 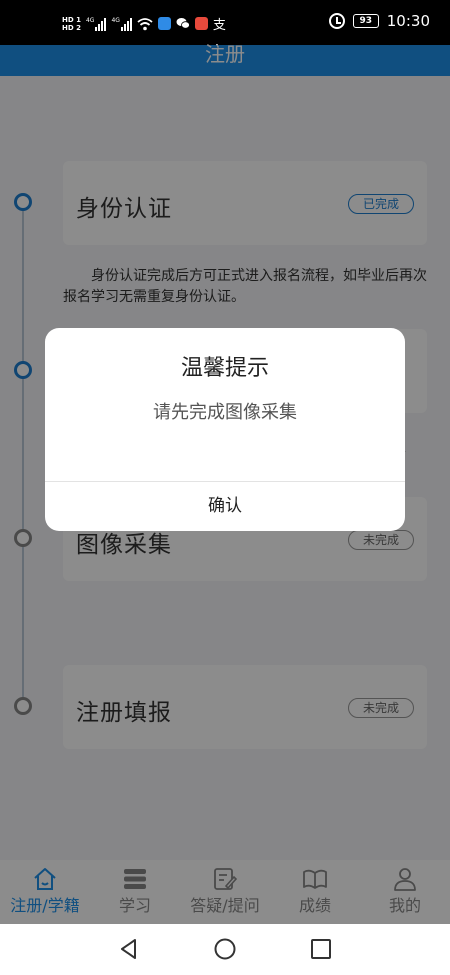 What do you see at coordinates (96, 23) in the screenshot?
I see `signal-1-icon: 4G` at bounding box center [96, 23].